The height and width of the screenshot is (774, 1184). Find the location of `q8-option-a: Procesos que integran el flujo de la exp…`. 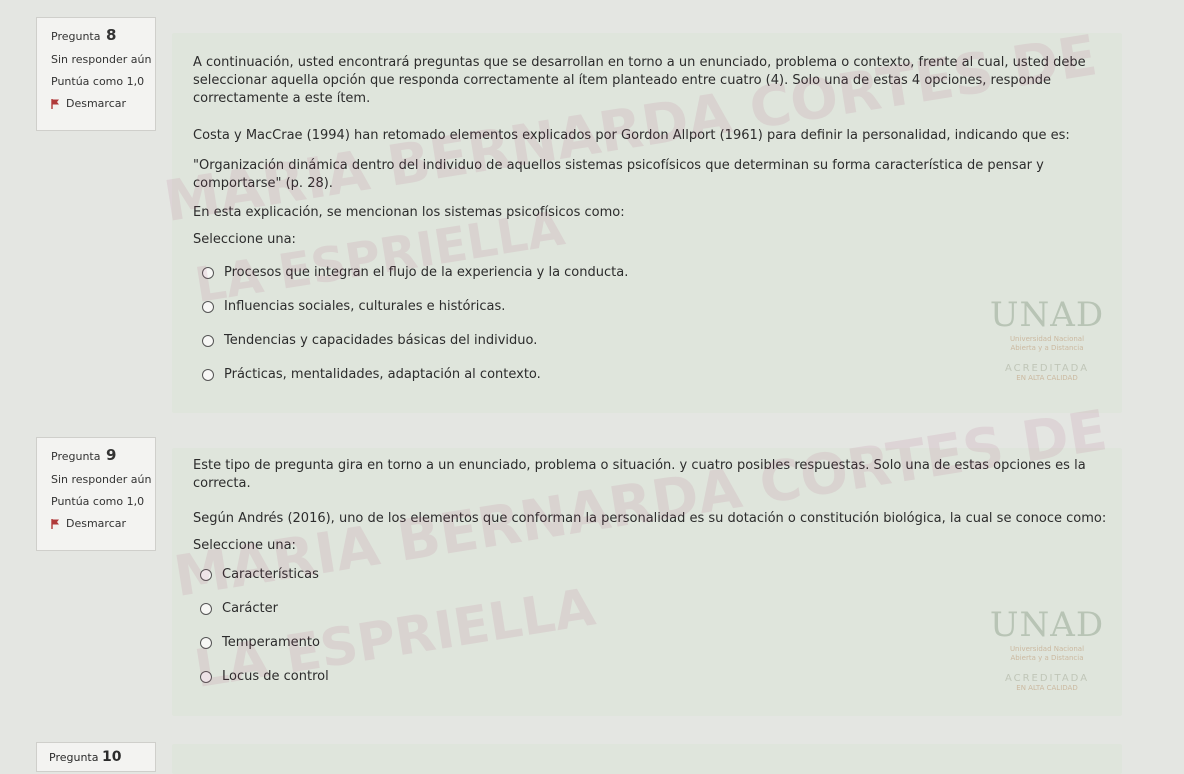

q8-option-a: Procesos que integran el flujo de la exp… is located at coordinates (415, 272).